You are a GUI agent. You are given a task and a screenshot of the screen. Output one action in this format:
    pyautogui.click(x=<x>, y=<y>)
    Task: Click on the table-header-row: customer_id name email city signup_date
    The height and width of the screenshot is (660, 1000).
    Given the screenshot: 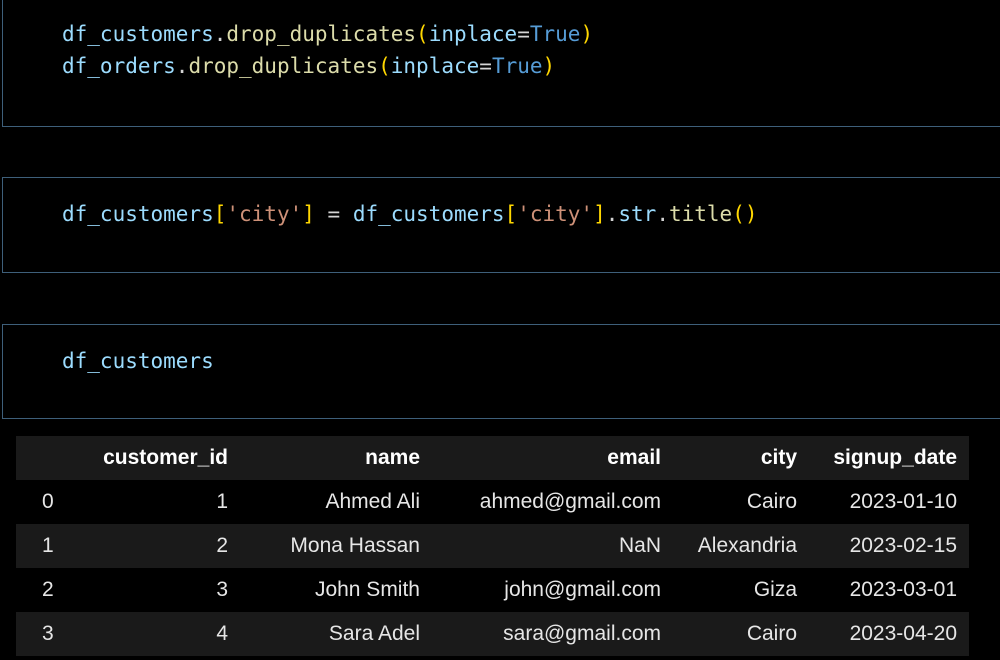 What is the action you would take?
    pyautogui.click(x=492, y=458)
    